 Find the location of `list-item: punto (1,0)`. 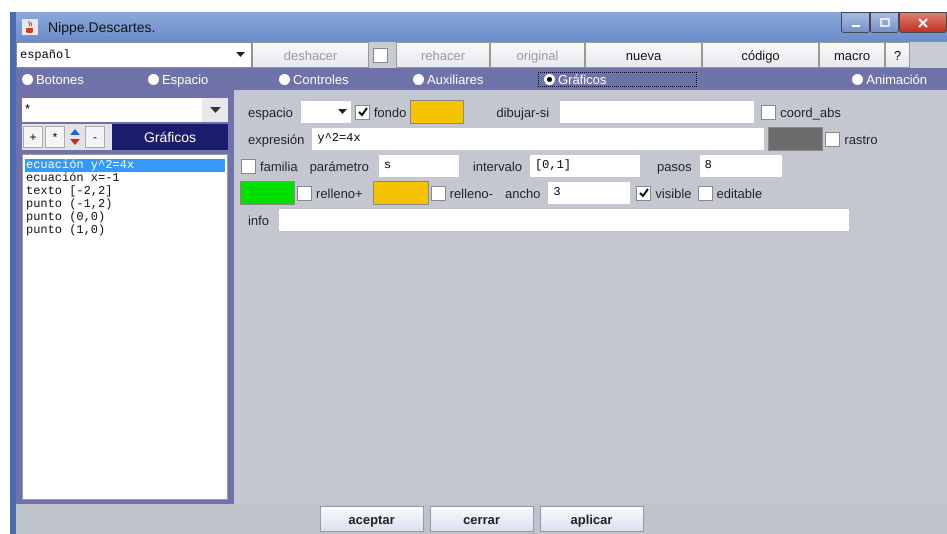

list-item: punto (1,0) is located at coordinates (125, 230).